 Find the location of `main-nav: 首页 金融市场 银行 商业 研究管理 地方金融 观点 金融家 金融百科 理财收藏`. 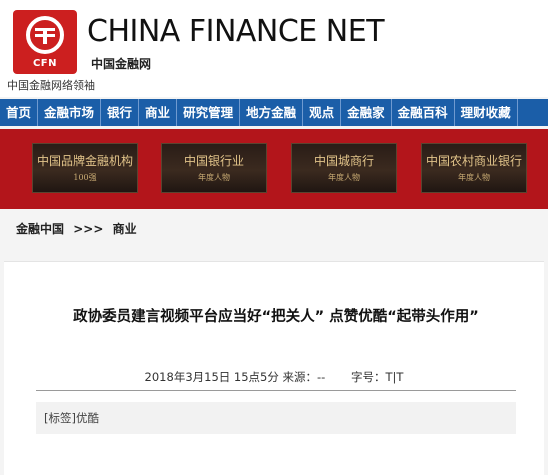

main-nav: 首页 金融市场 银行 商业 研究管理 地方金融 观点 金融家 金融百科 理财收藏 is located at coordinates (274, 112).